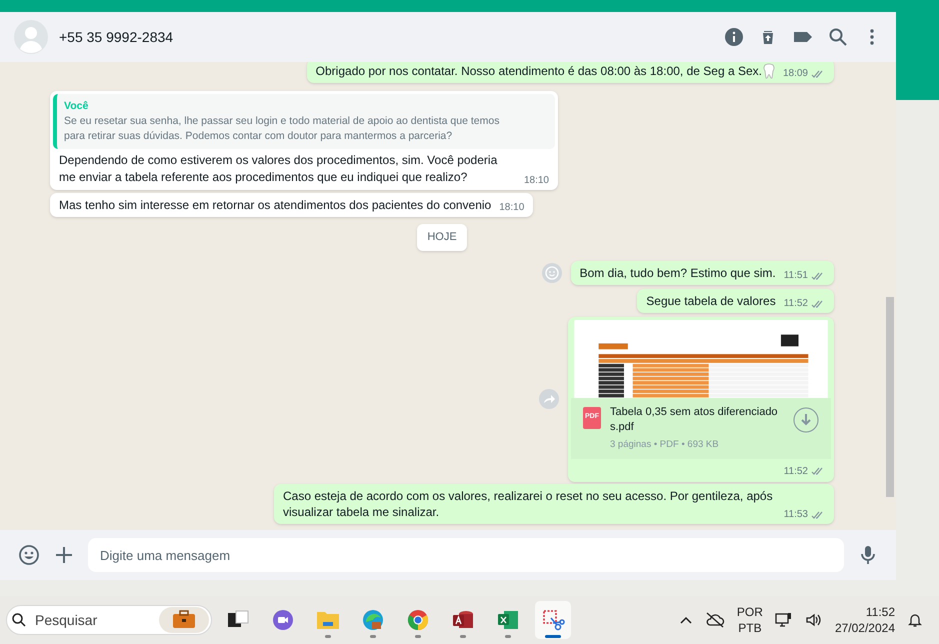  Describe the element at coordinates (282, 129) in the screenshot. I see `quote-text: Se eu resetar sua senha, lhe passar seu login e todo material de apoio ao dentista que temos para retirar suas dúvidas. Podemos contar com doutor para mantermos a parceria?` at that location.